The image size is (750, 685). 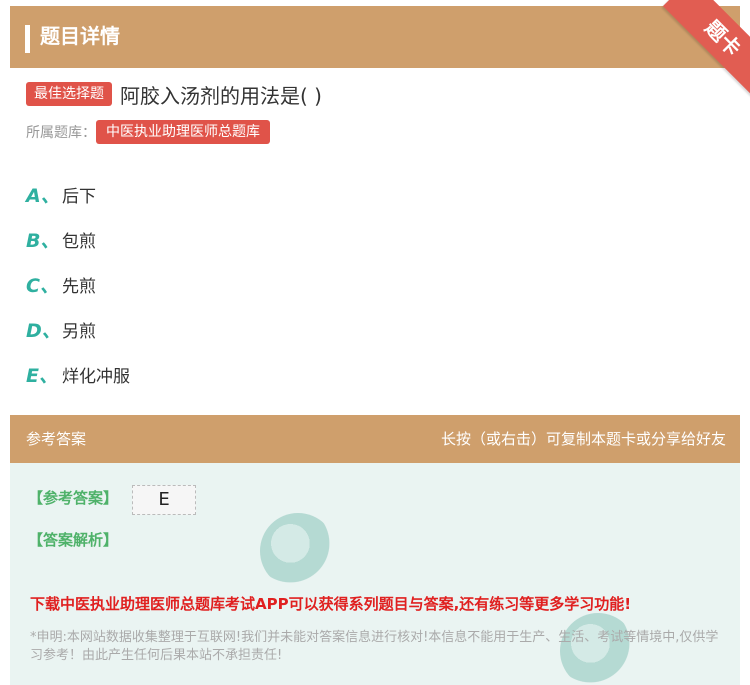 I want to click on answer-header: 参考答案 长按（或右击）可复制本题卡或分享给好友, so click(x=375, y=439).